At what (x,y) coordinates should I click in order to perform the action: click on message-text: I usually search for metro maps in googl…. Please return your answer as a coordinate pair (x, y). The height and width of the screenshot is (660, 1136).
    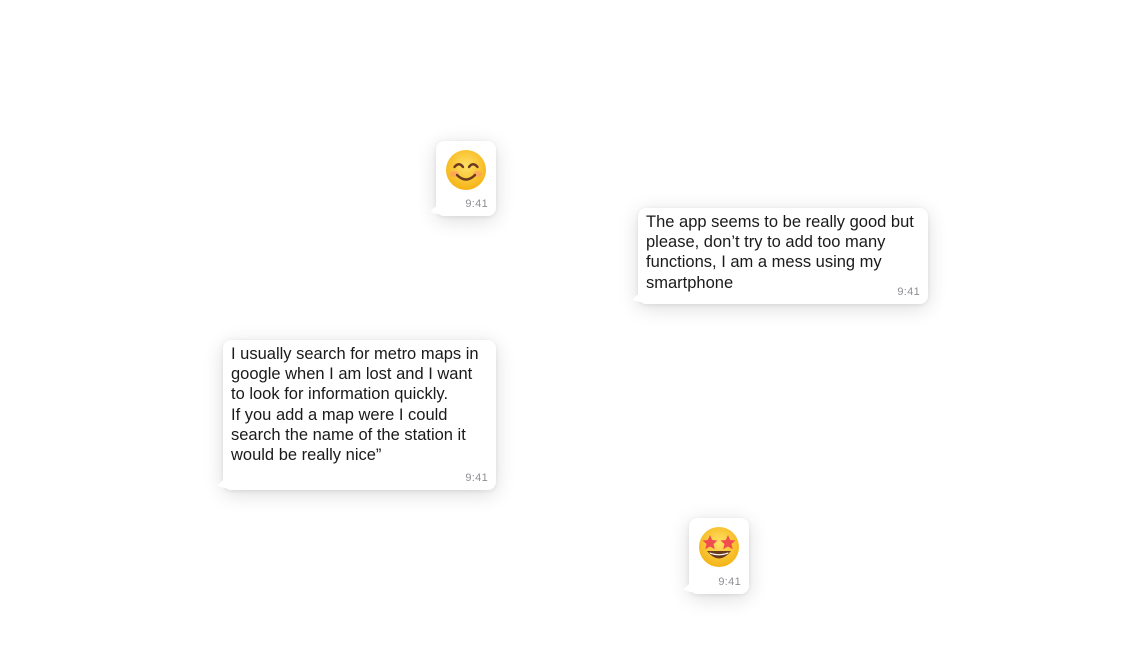
    Looking at the image, I should click on (355, 405).